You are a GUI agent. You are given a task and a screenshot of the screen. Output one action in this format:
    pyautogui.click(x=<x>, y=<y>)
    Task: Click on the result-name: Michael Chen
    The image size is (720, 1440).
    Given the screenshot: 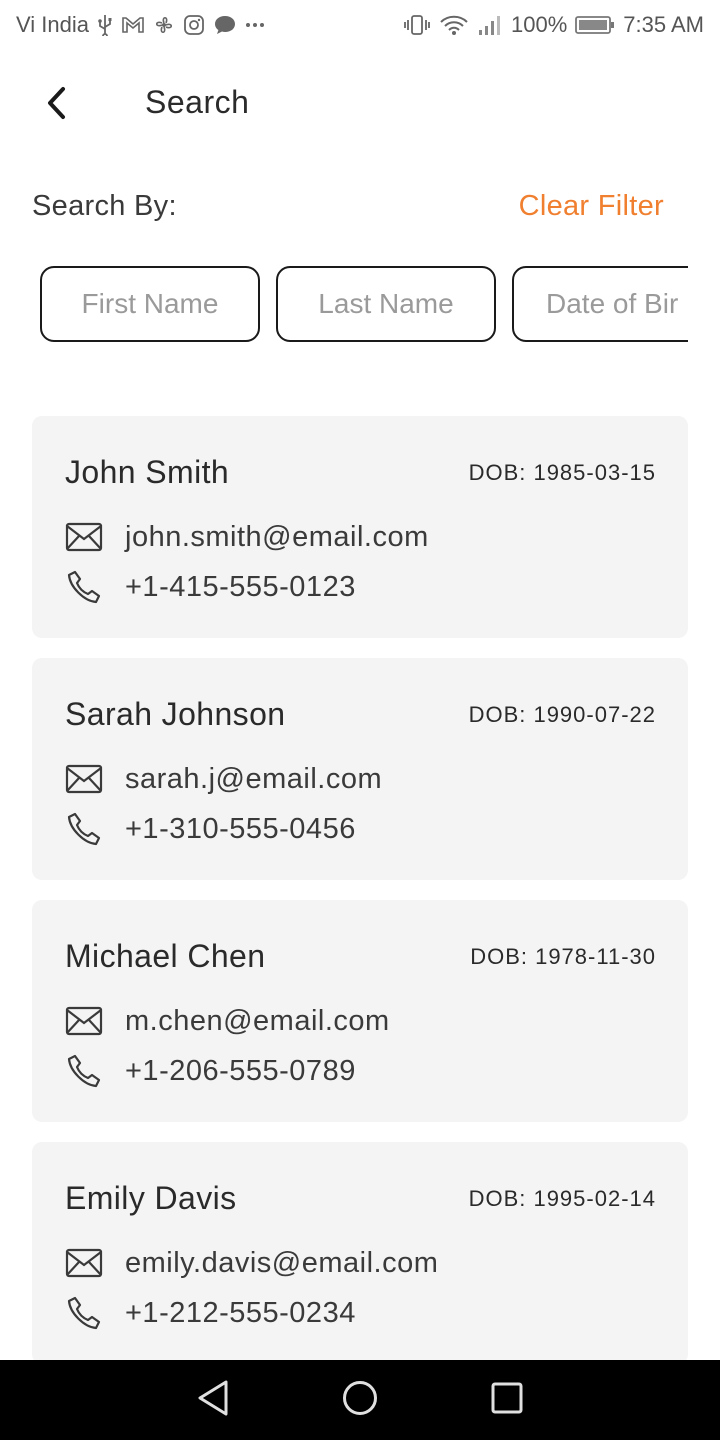 What is the action you would take?
    pyautogui.click(x=165, y=956)
    